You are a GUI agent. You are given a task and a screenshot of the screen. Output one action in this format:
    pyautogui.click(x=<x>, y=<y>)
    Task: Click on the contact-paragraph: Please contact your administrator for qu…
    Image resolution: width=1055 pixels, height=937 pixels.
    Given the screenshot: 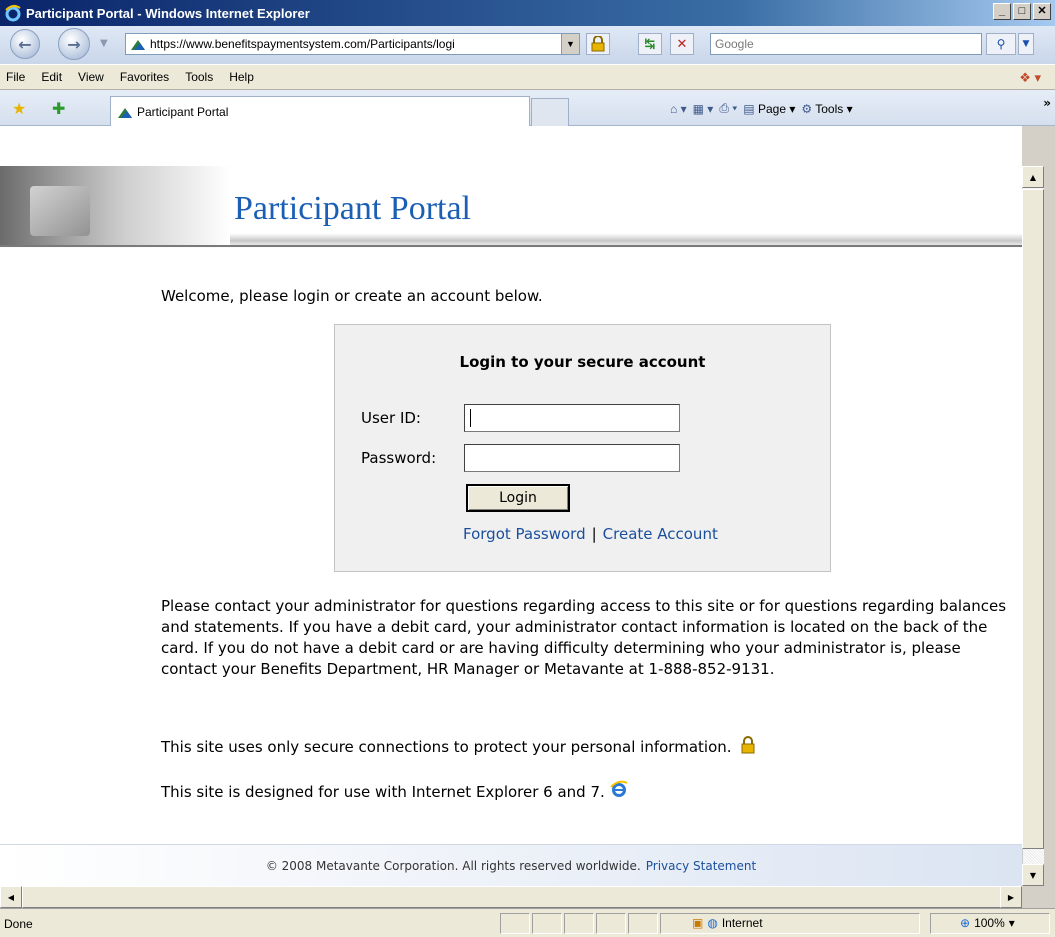 What is the action you would take?
    pyautogui.click(x=584, y=637)
    